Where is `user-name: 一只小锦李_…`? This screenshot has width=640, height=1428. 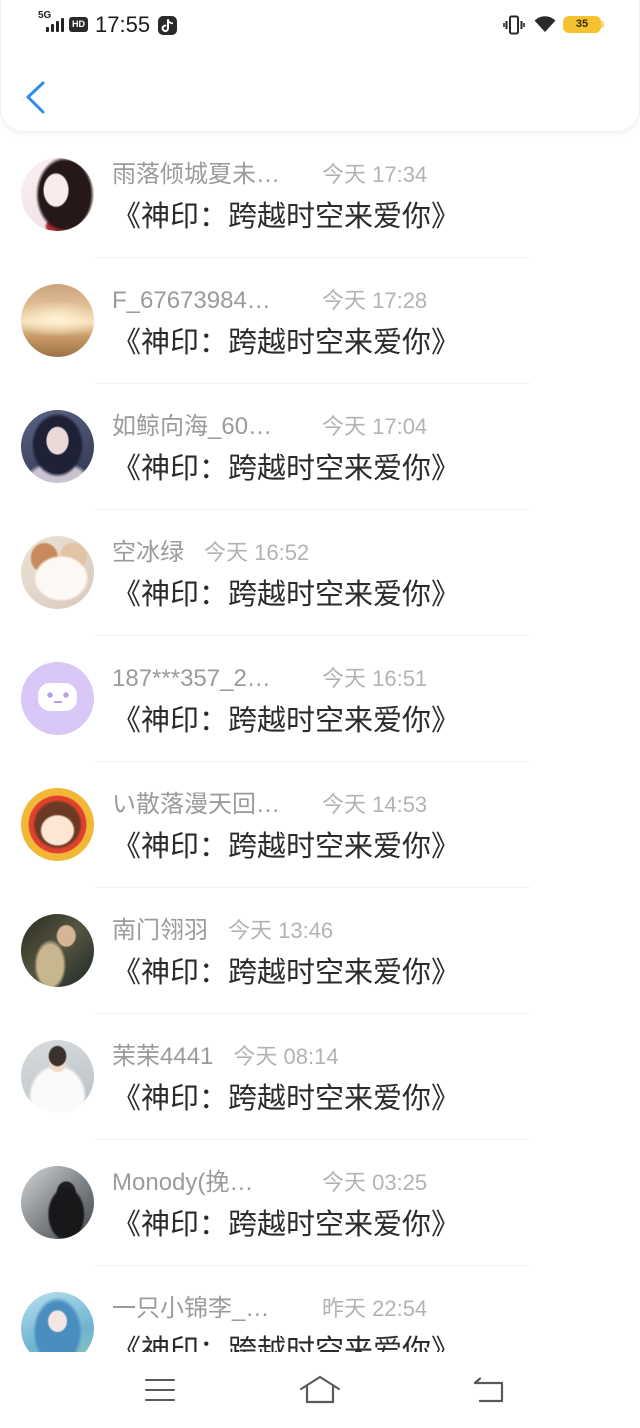 user-name: 一只小锦李_… is located at coordinates (191, 1308).